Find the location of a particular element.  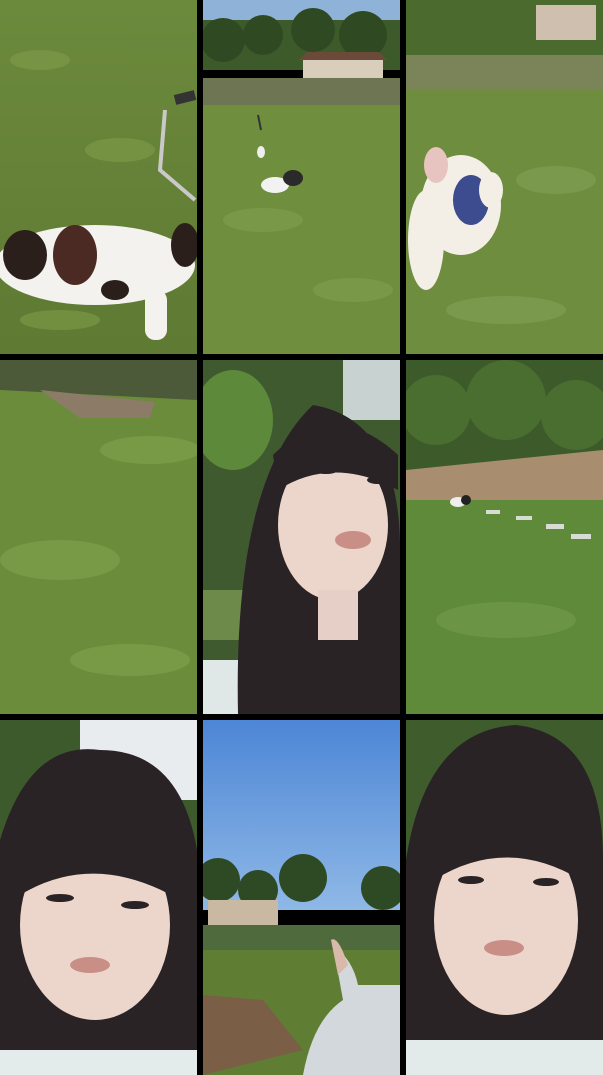

sky-village-photo is located at coordinates (301, 897).